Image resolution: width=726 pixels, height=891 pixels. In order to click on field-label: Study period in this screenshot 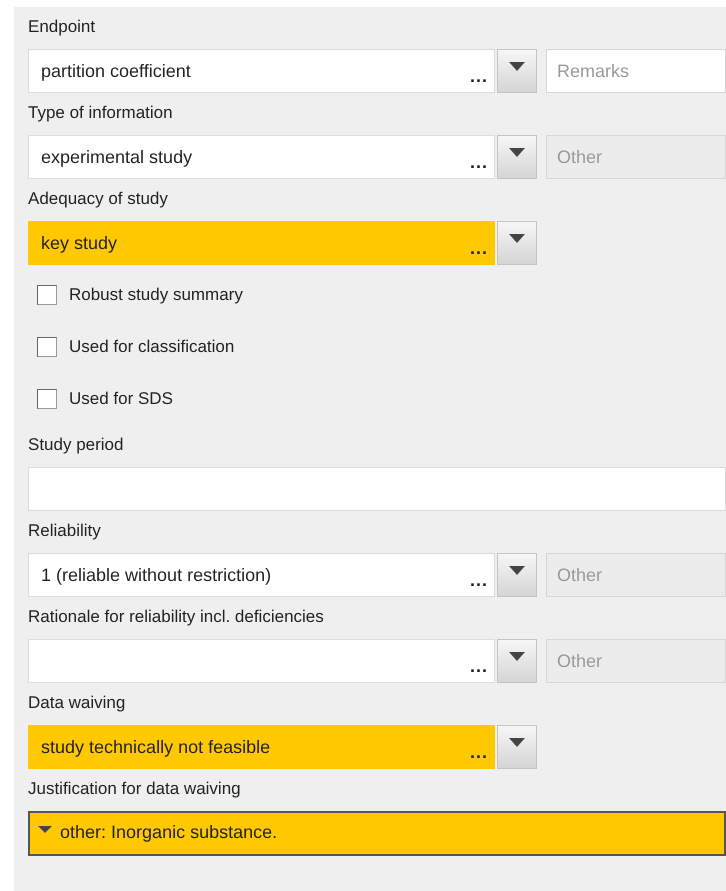, I will do `click(76, 445)`.